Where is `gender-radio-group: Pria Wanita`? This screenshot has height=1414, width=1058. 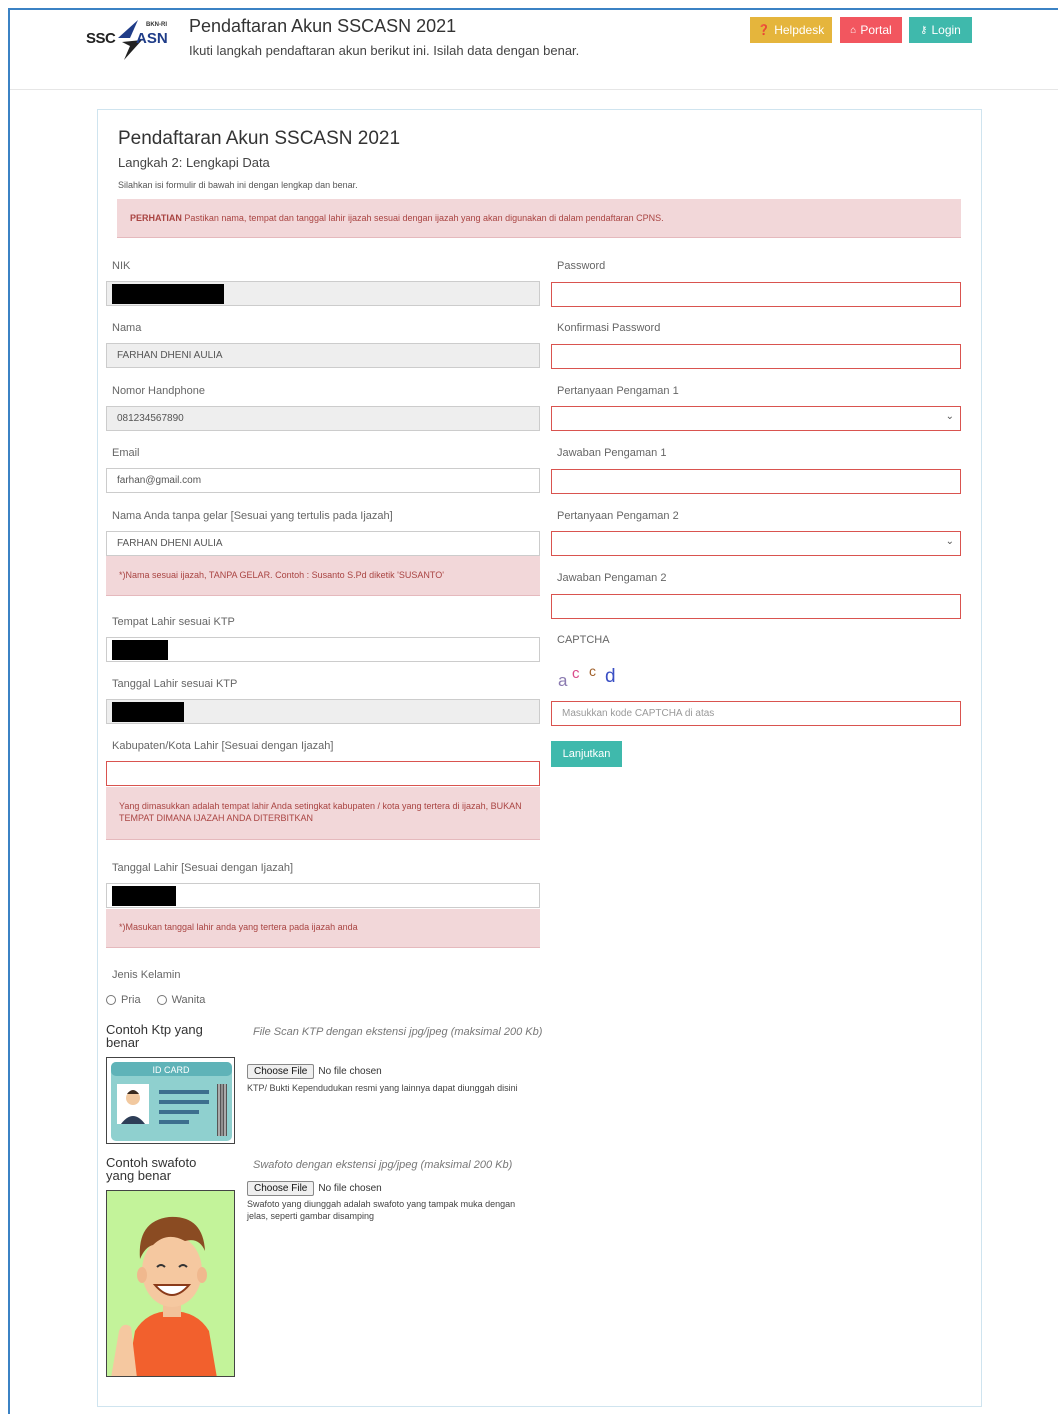 gender-radio-group: Pria Wanita is located at coordinates (155, 1000).